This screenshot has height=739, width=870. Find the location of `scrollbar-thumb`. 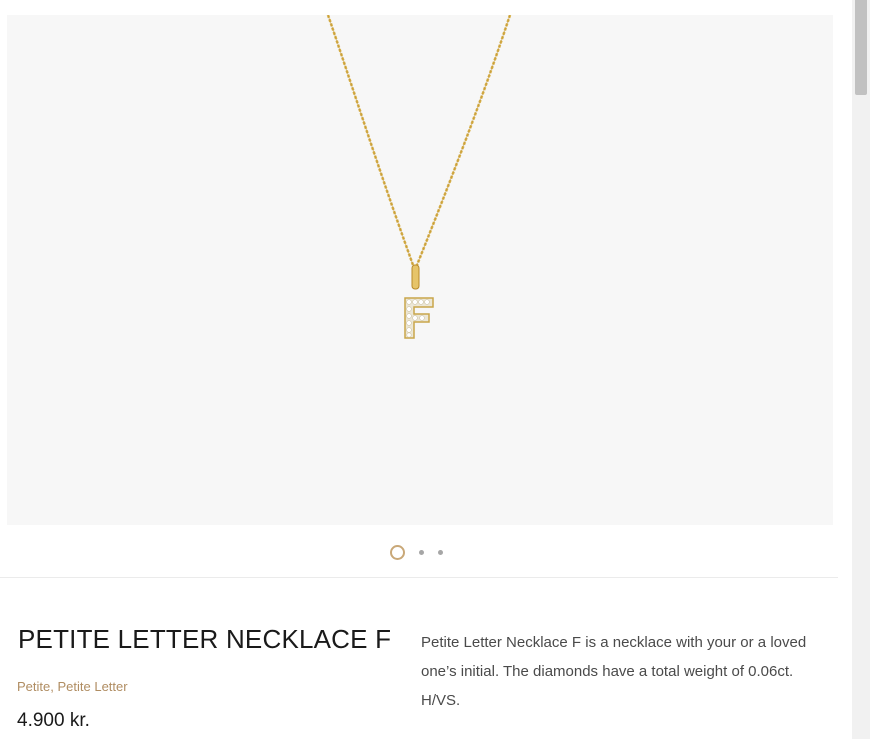

scrollbar-thumb is located at coordinates (861, 47).